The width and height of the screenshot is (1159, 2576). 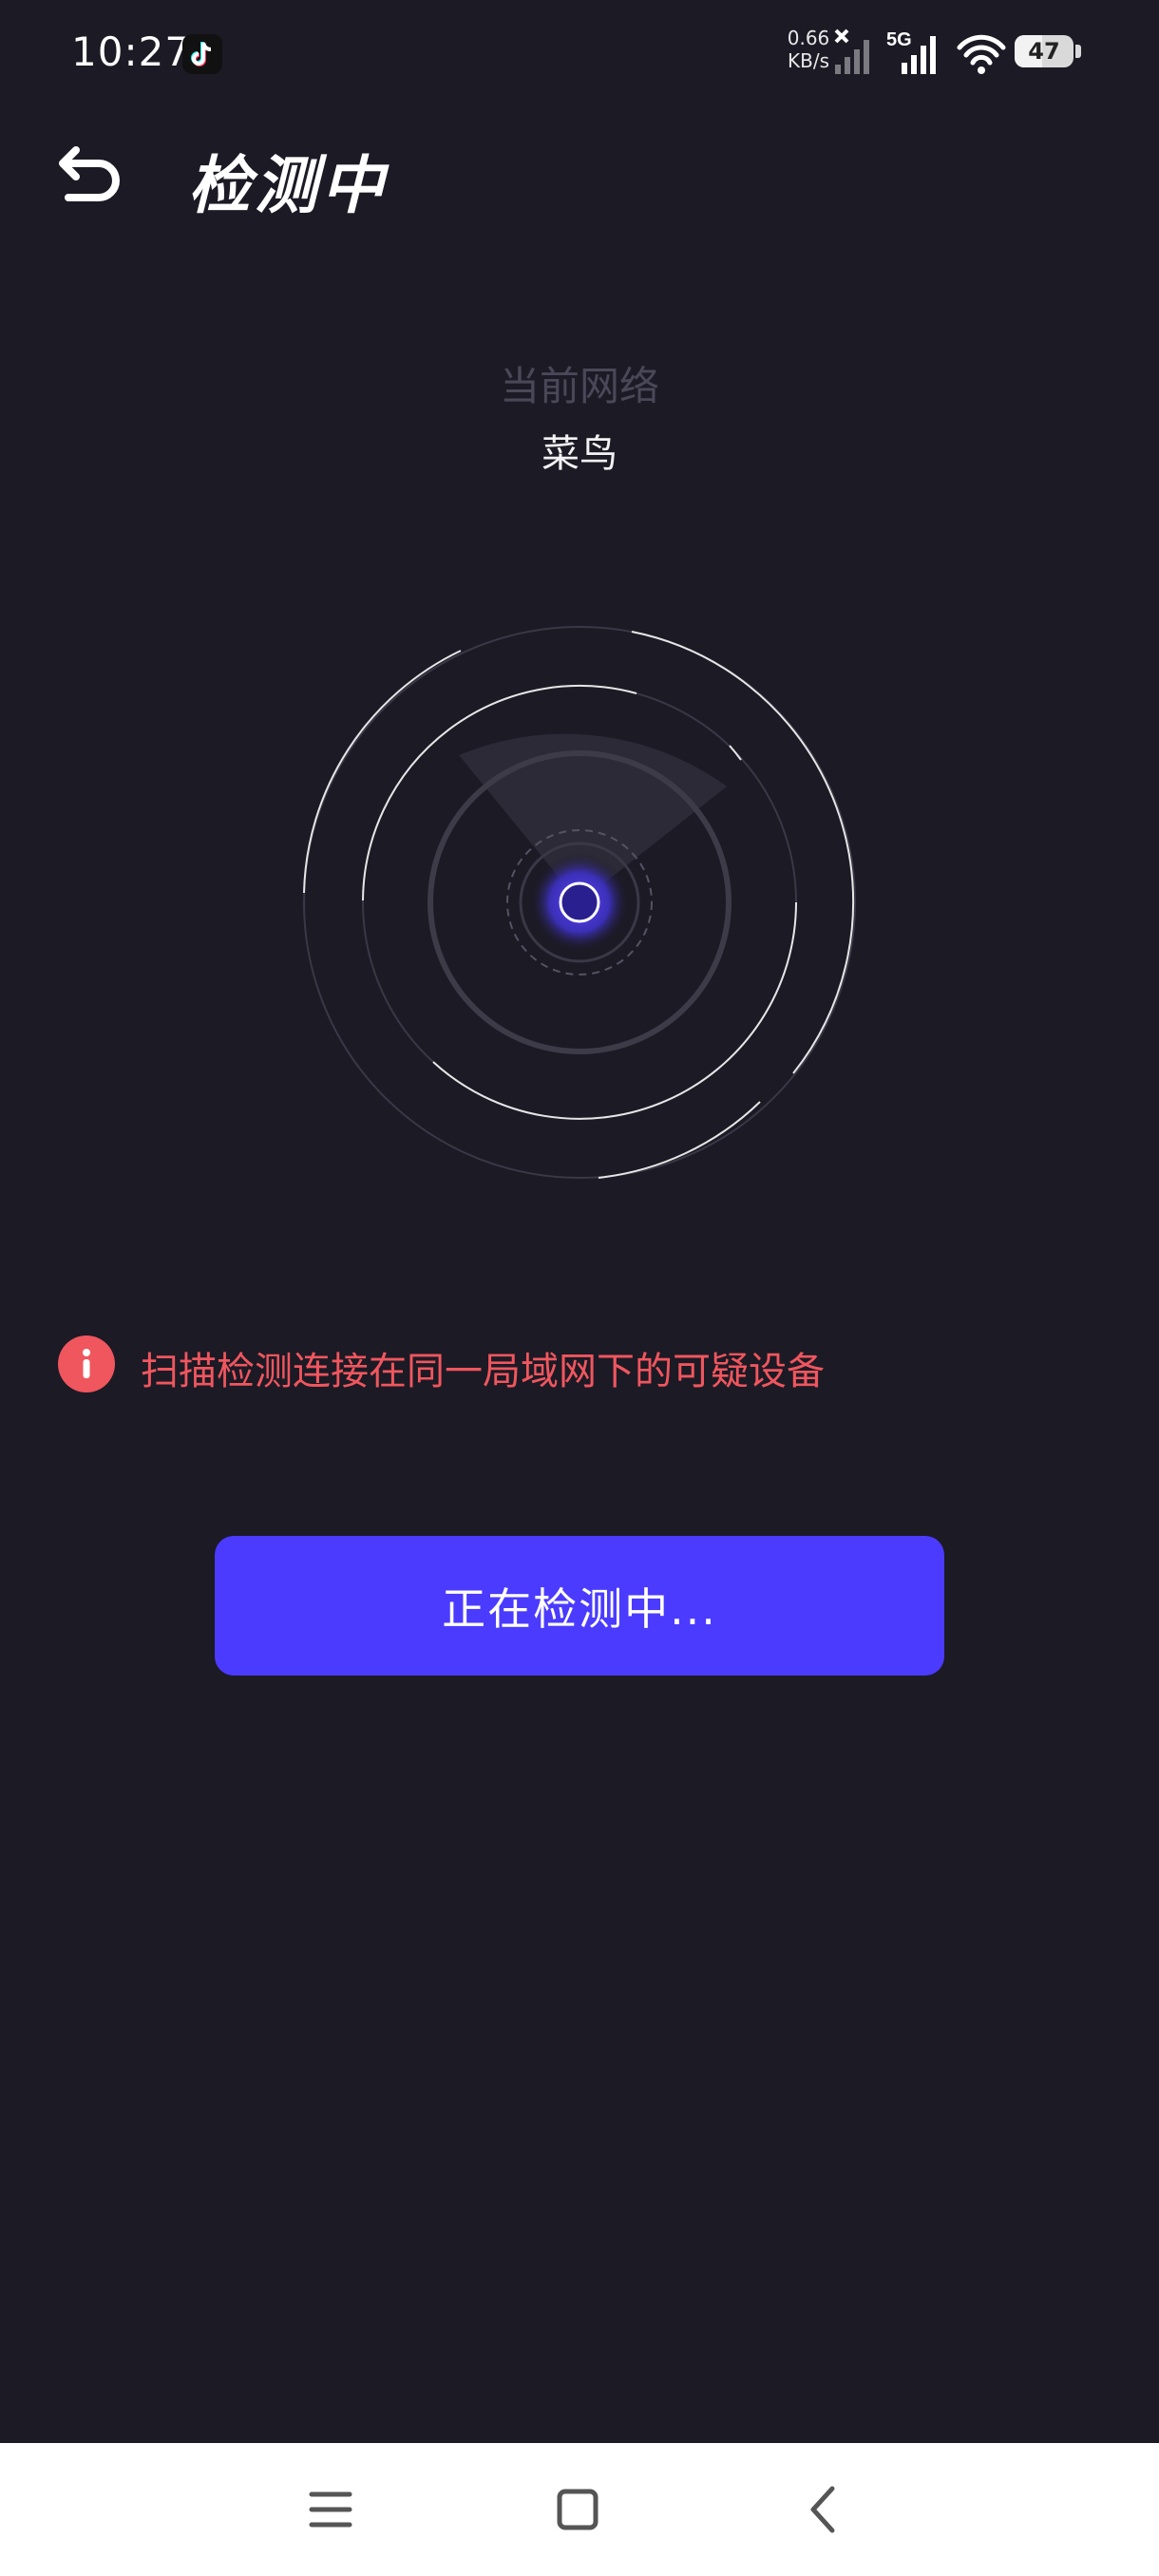 I want to click on no-sim-icon, so click(x=841, y=36).